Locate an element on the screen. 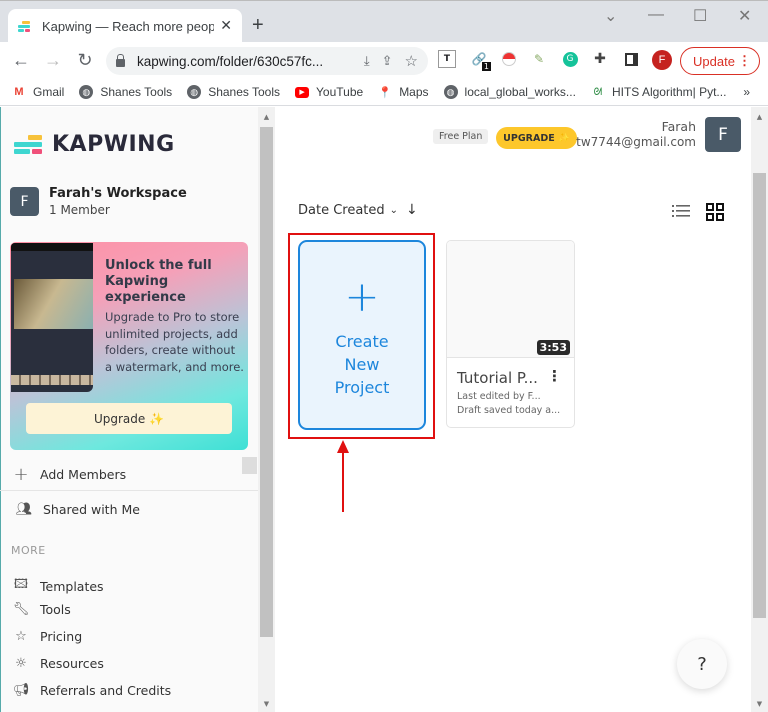 The image size is (768, 712). maps-icon: 📍 is located at coordinates (385, 92).